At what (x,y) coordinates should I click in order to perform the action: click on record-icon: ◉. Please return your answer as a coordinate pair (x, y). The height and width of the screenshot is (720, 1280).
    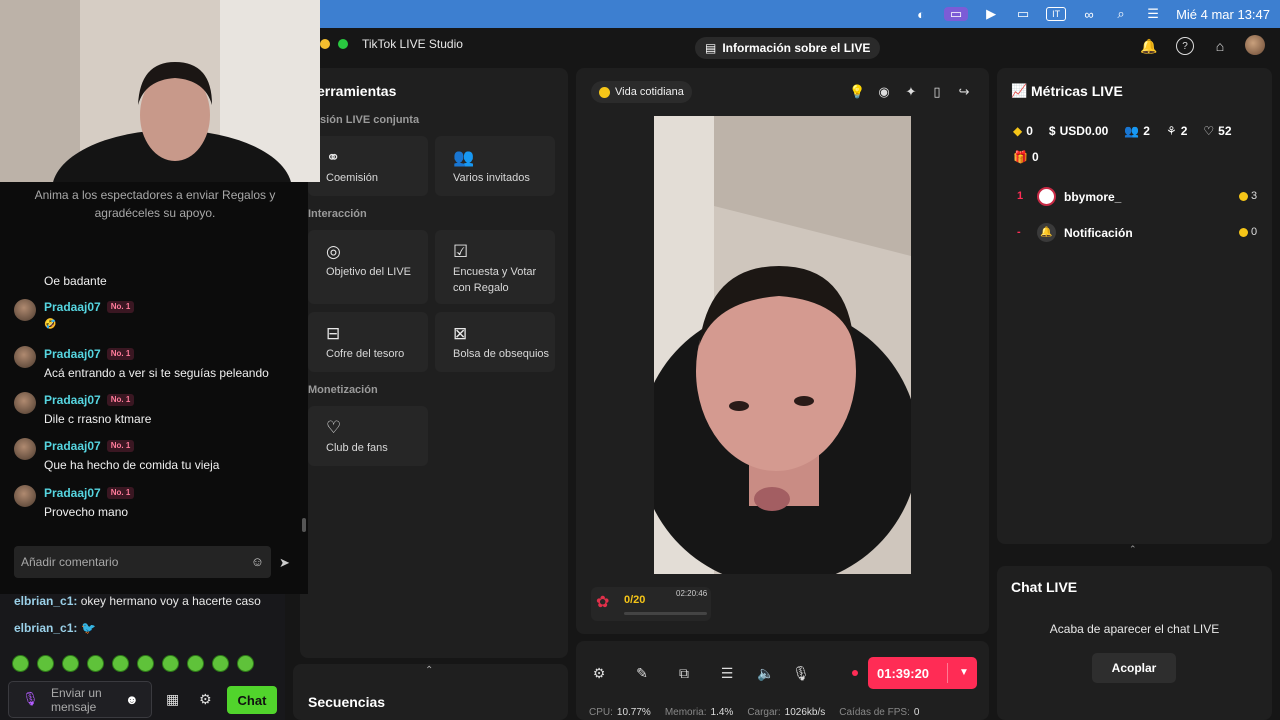
    Looking at the image, I should click on (884, 92).